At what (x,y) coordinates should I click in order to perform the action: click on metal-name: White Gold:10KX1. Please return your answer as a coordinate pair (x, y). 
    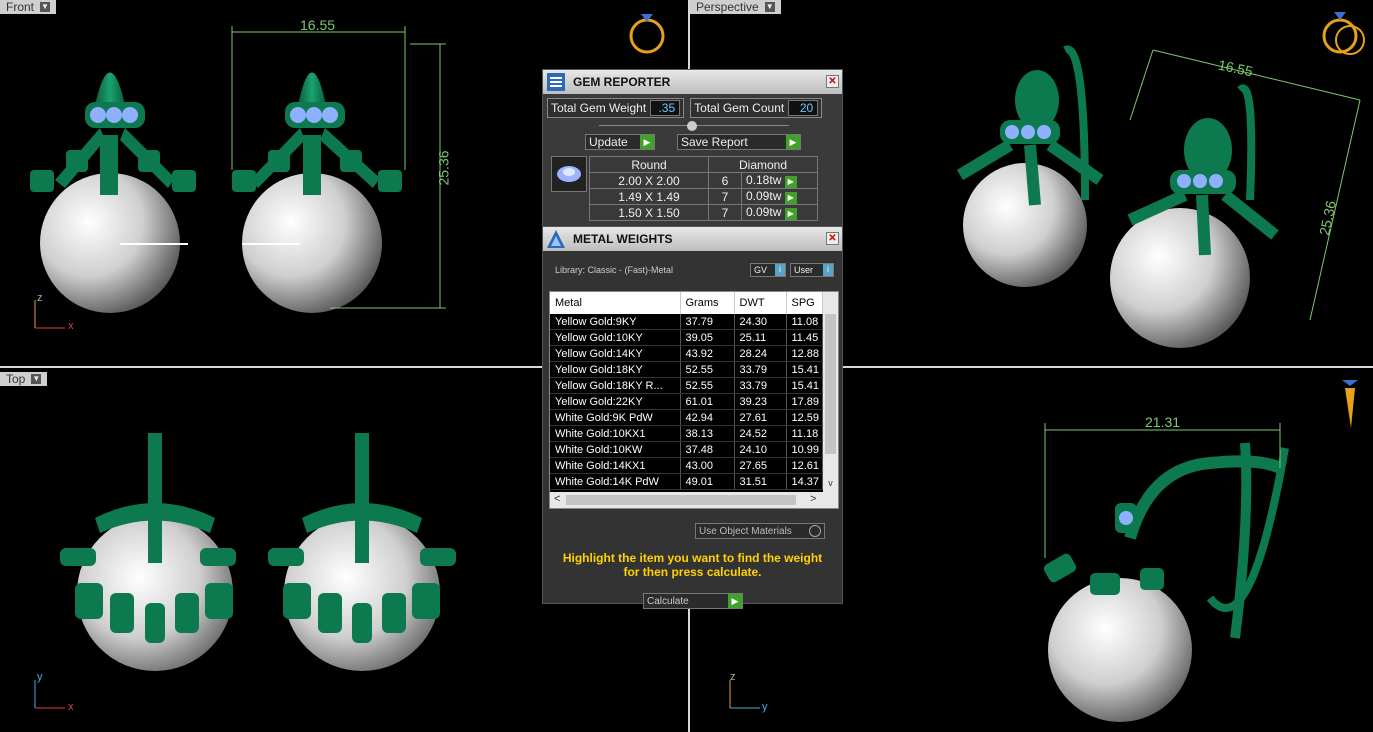
    Looking at the image, I should click on (615, 433).